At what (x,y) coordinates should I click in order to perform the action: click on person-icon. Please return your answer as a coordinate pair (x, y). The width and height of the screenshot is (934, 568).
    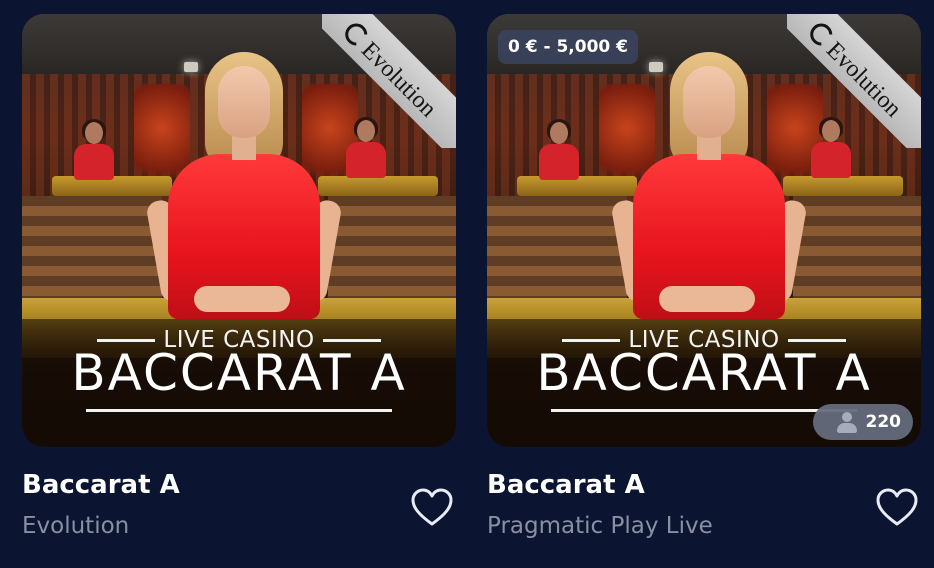
    Looking at the image, I should click on (847, 422).